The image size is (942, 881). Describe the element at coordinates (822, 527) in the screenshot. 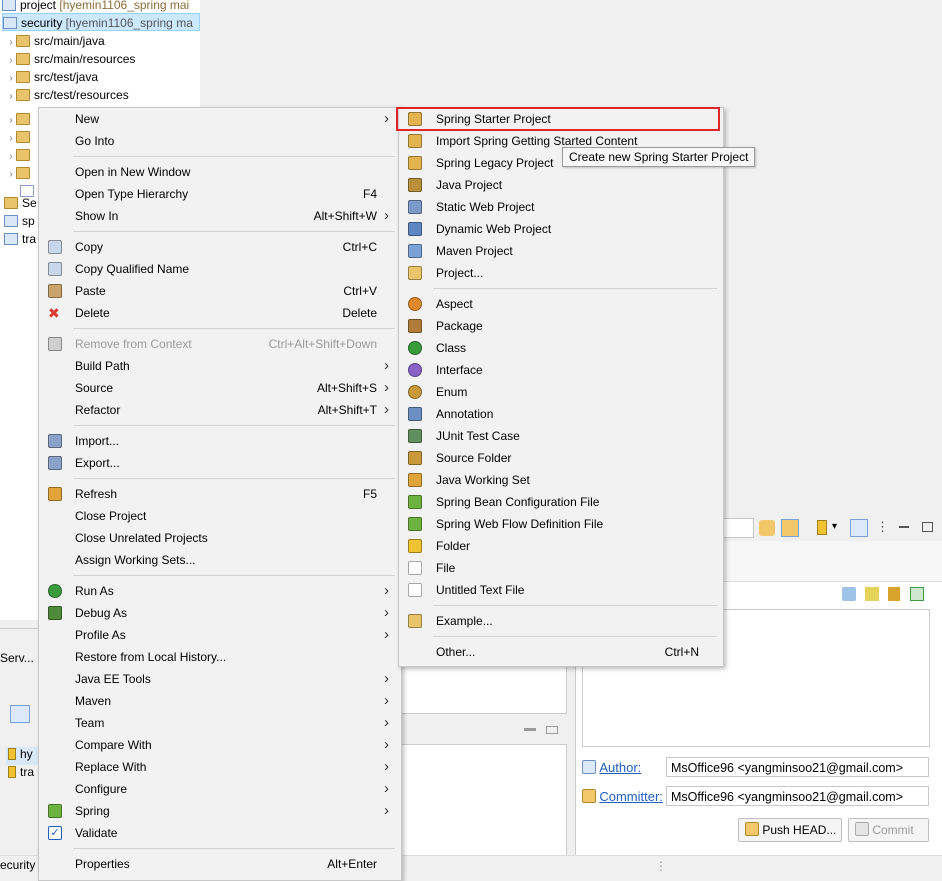

I see `repository-icon` at that location.